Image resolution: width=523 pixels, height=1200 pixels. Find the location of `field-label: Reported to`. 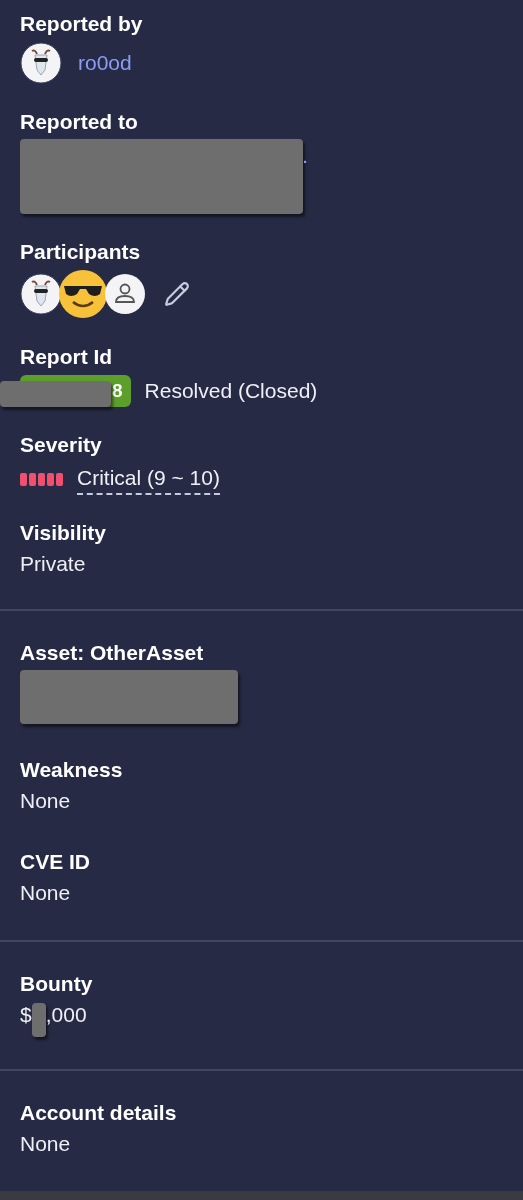

field-label: Reported to is located at coordinates (79, 122).